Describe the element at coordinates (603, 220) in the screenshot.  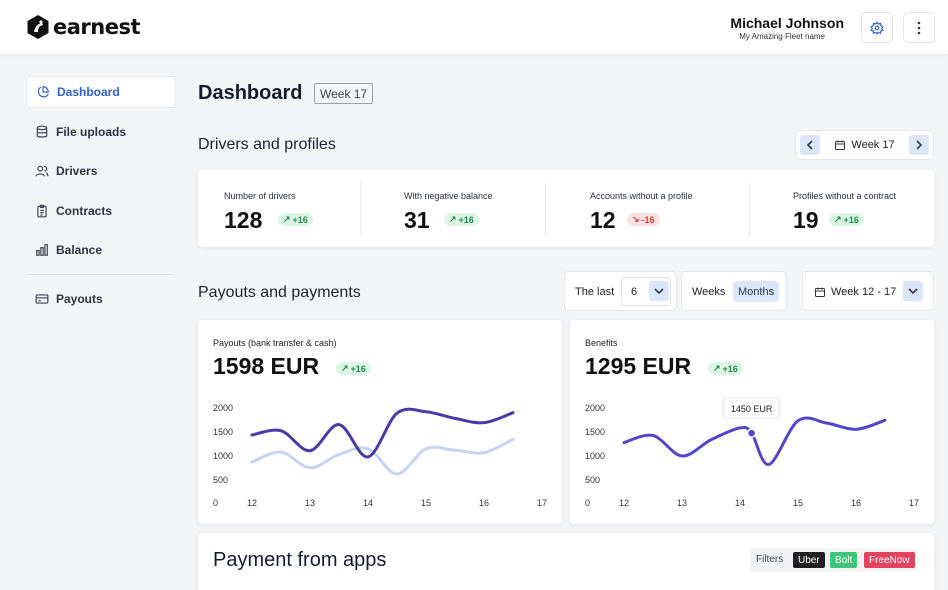
I see `stat-value: 12` at that location.